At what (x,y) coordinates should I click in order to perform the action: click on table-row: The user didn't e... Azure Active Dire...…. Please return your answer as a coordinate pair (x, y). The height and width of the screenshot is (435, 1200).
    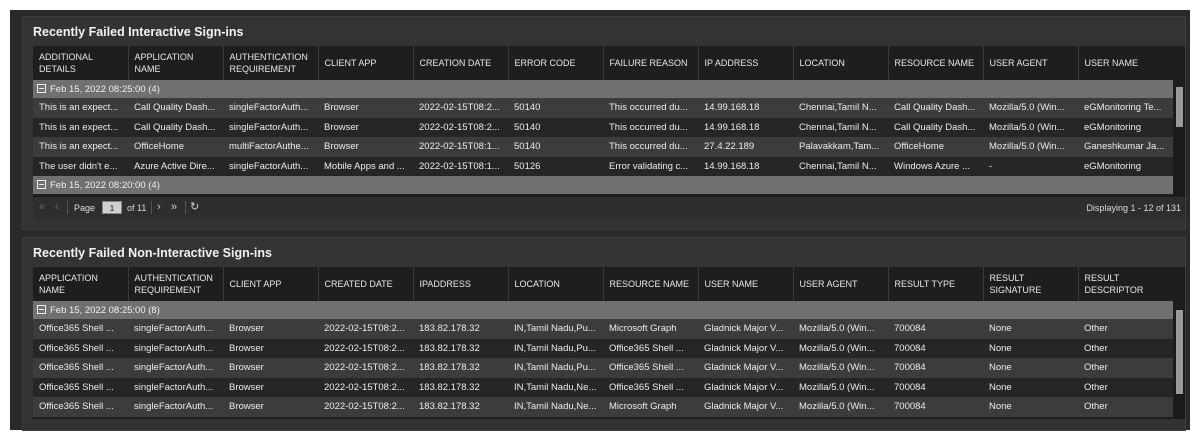
    Looking at the image, I should click on (603, 166).